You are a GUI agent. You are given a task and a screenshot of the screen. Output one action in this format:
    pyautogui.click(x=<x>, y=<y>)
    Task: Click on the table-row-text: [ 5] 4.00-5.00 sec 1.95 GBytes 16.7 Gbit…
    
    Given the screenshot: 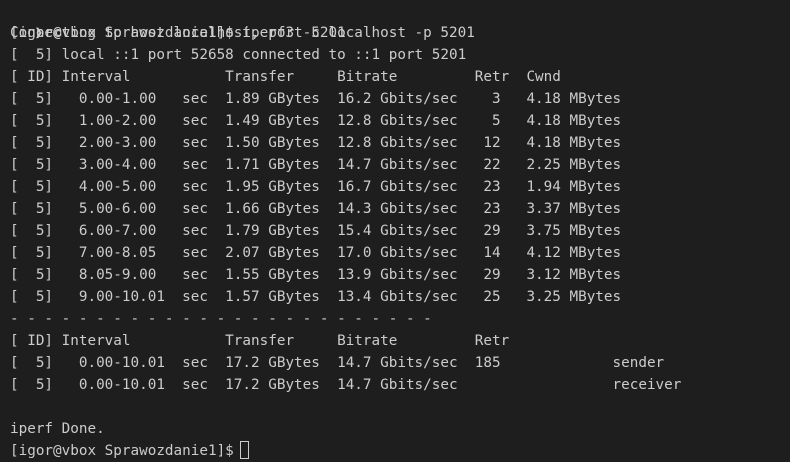 What is the action you would take?
    pyautogui.click(x=316, y=187)
    